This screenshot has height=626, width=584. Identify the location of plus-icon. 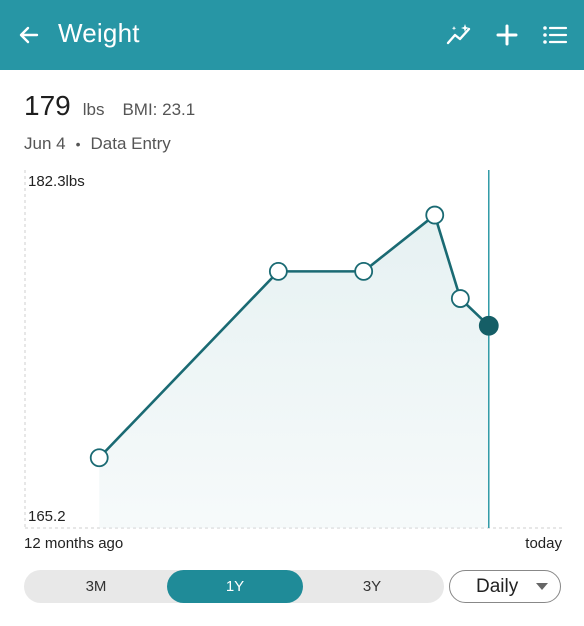
(507, 35).